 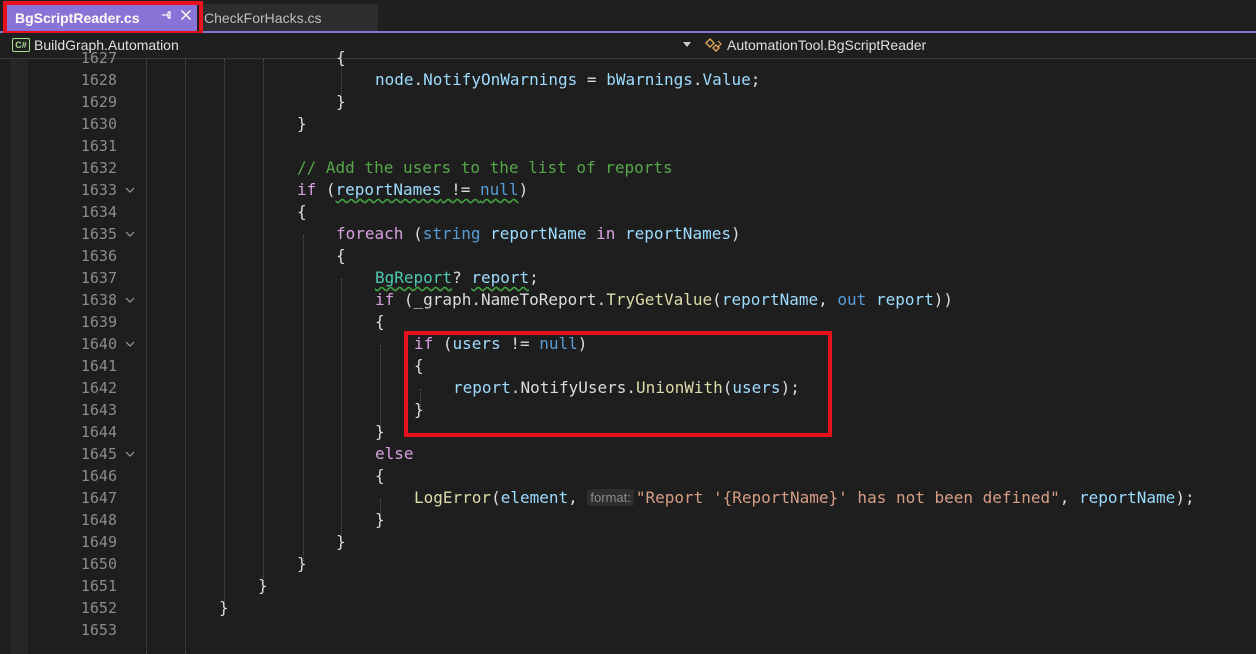 I want to click on code-line: 1629 }, so click(x=628, y=102).